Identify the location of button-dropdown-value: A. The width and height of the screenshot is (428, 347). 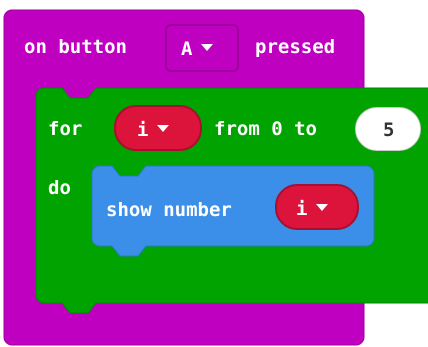
(187, 49).